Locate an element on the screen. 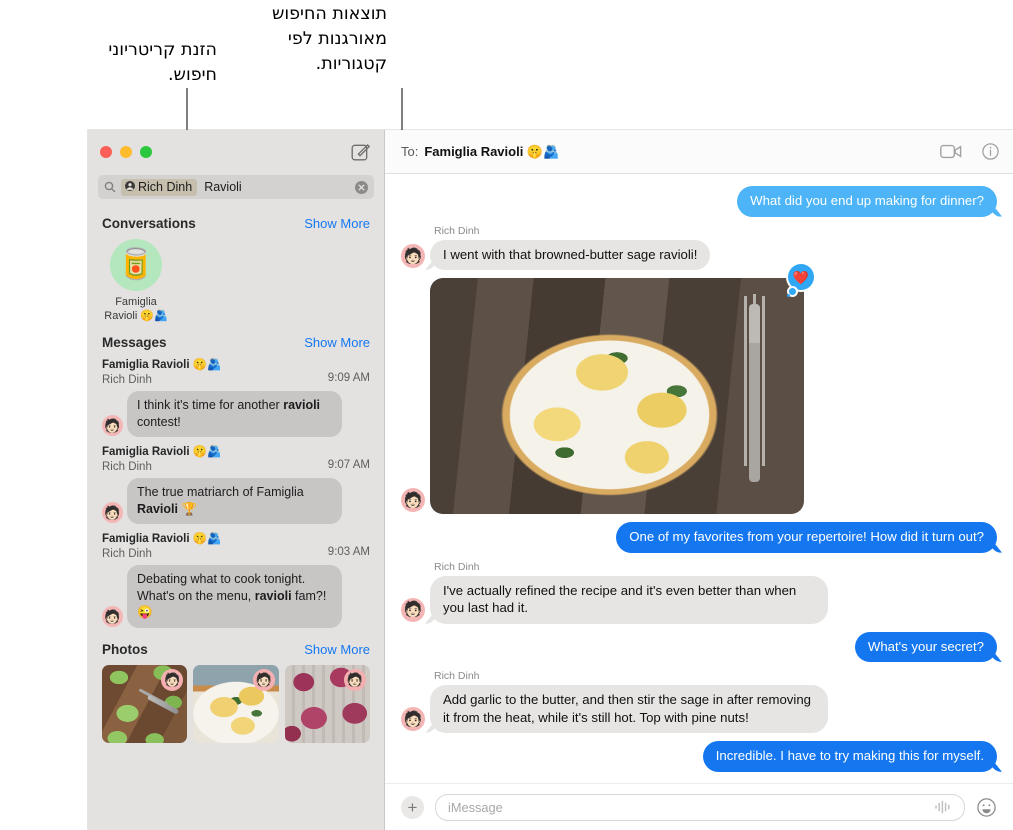  minimize-button is located at coordinates (126, 151).